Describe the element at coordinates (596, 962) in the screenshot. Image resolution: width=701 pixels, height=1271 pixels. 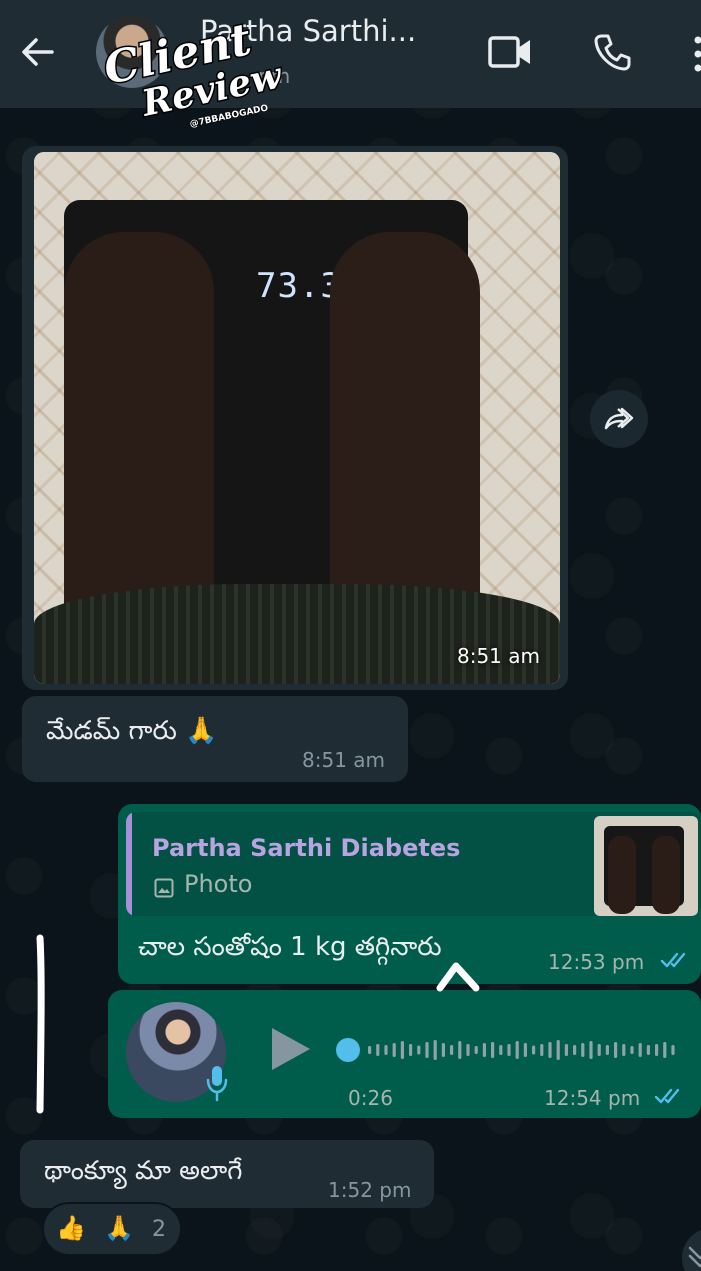
I see `message-time: 12:53 pm` at that location.